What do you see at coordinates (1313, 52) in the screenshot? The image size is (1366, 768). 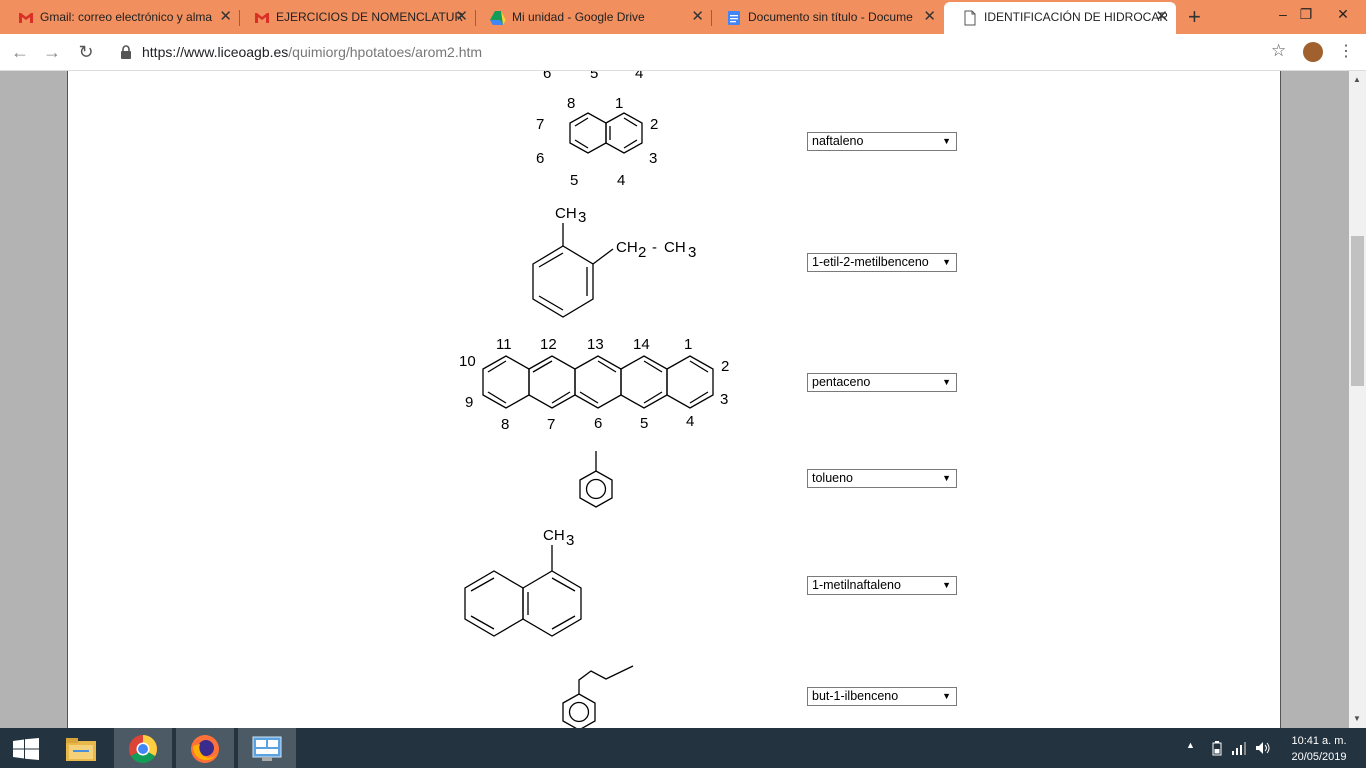 I see `profile-avatar` at bounding box center [1313, 52].